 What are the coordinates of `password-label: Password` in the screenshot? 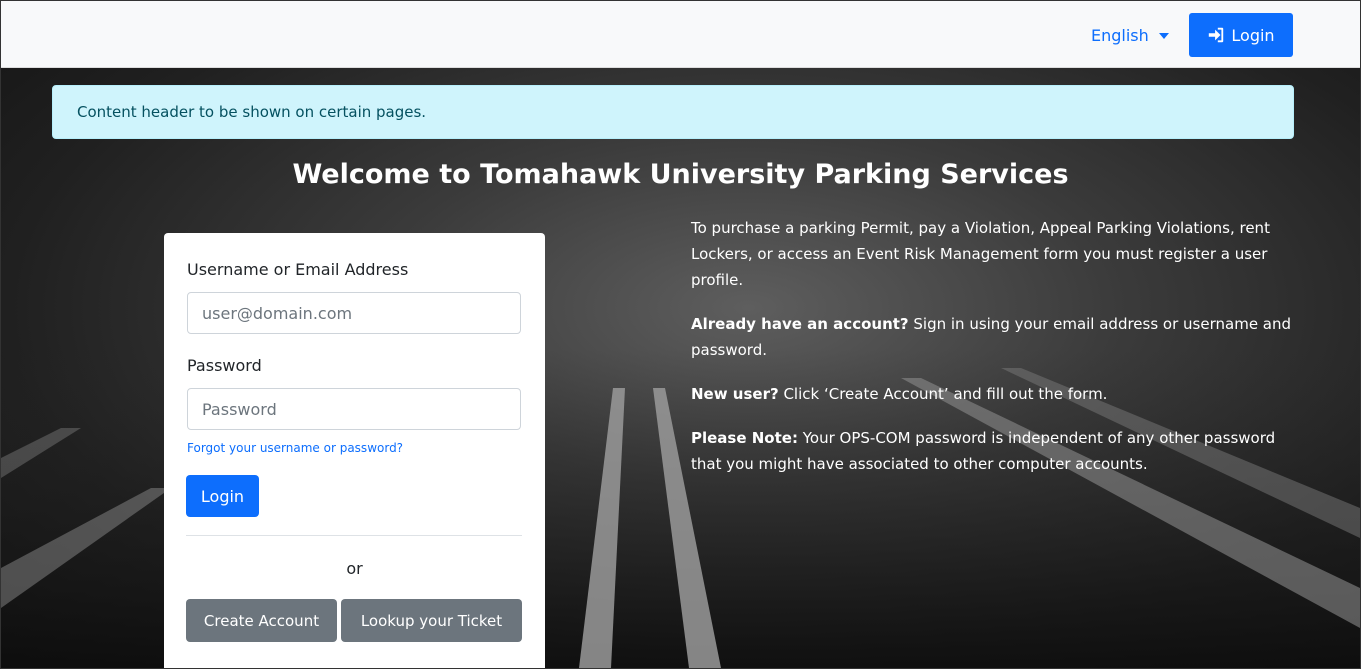 It's located at (224, 365).